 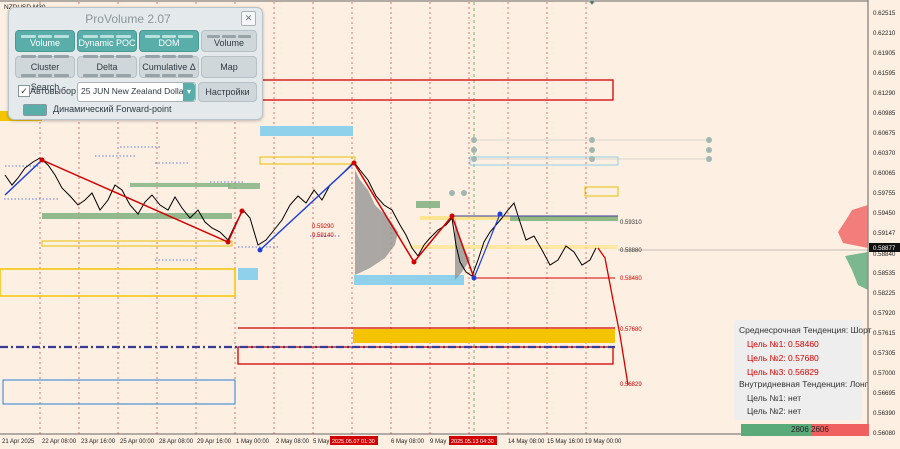 What do you see at coordinates (783, 372) in the screenshot?
I see `target-3: Цель №3: 0.56829` at bounding box center [783, 372].